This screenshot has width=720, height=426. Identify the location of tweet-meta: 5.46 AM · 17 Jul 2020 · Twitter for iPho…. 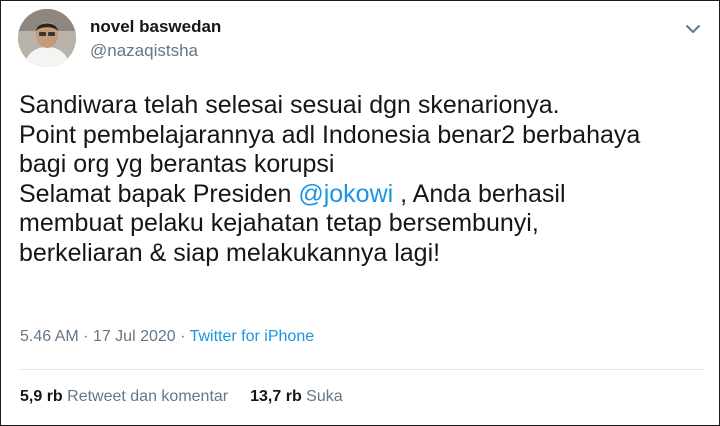
(167, 337).